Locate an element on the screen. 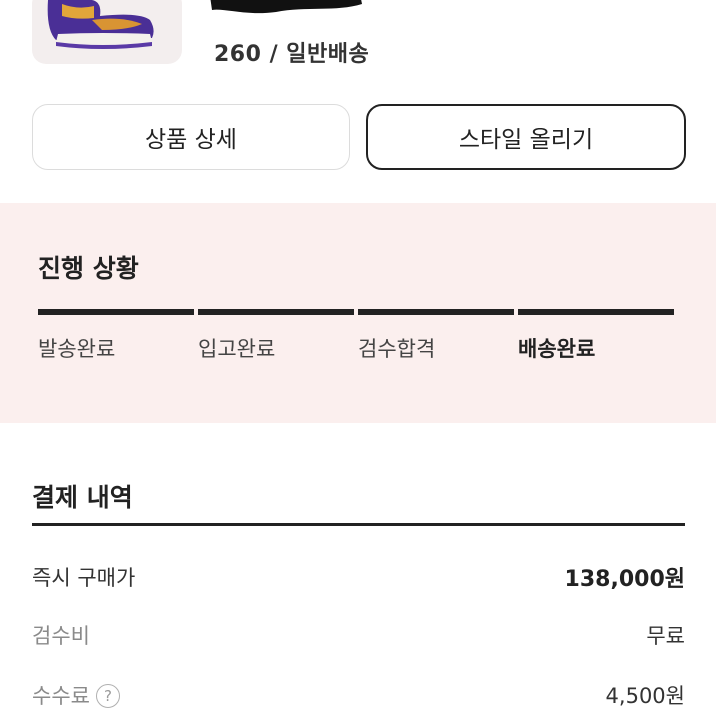  product-thumbnail is located at coordinates (107, 32).